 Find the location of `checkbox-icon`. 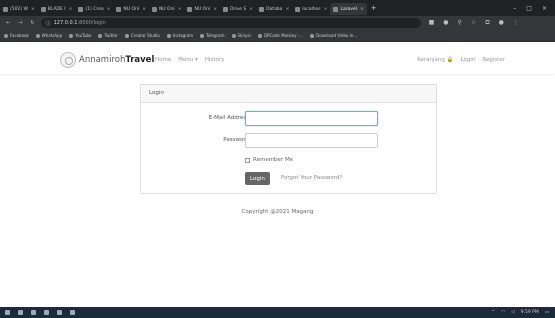

checkbox-icon is located at coordinates (247, 160).